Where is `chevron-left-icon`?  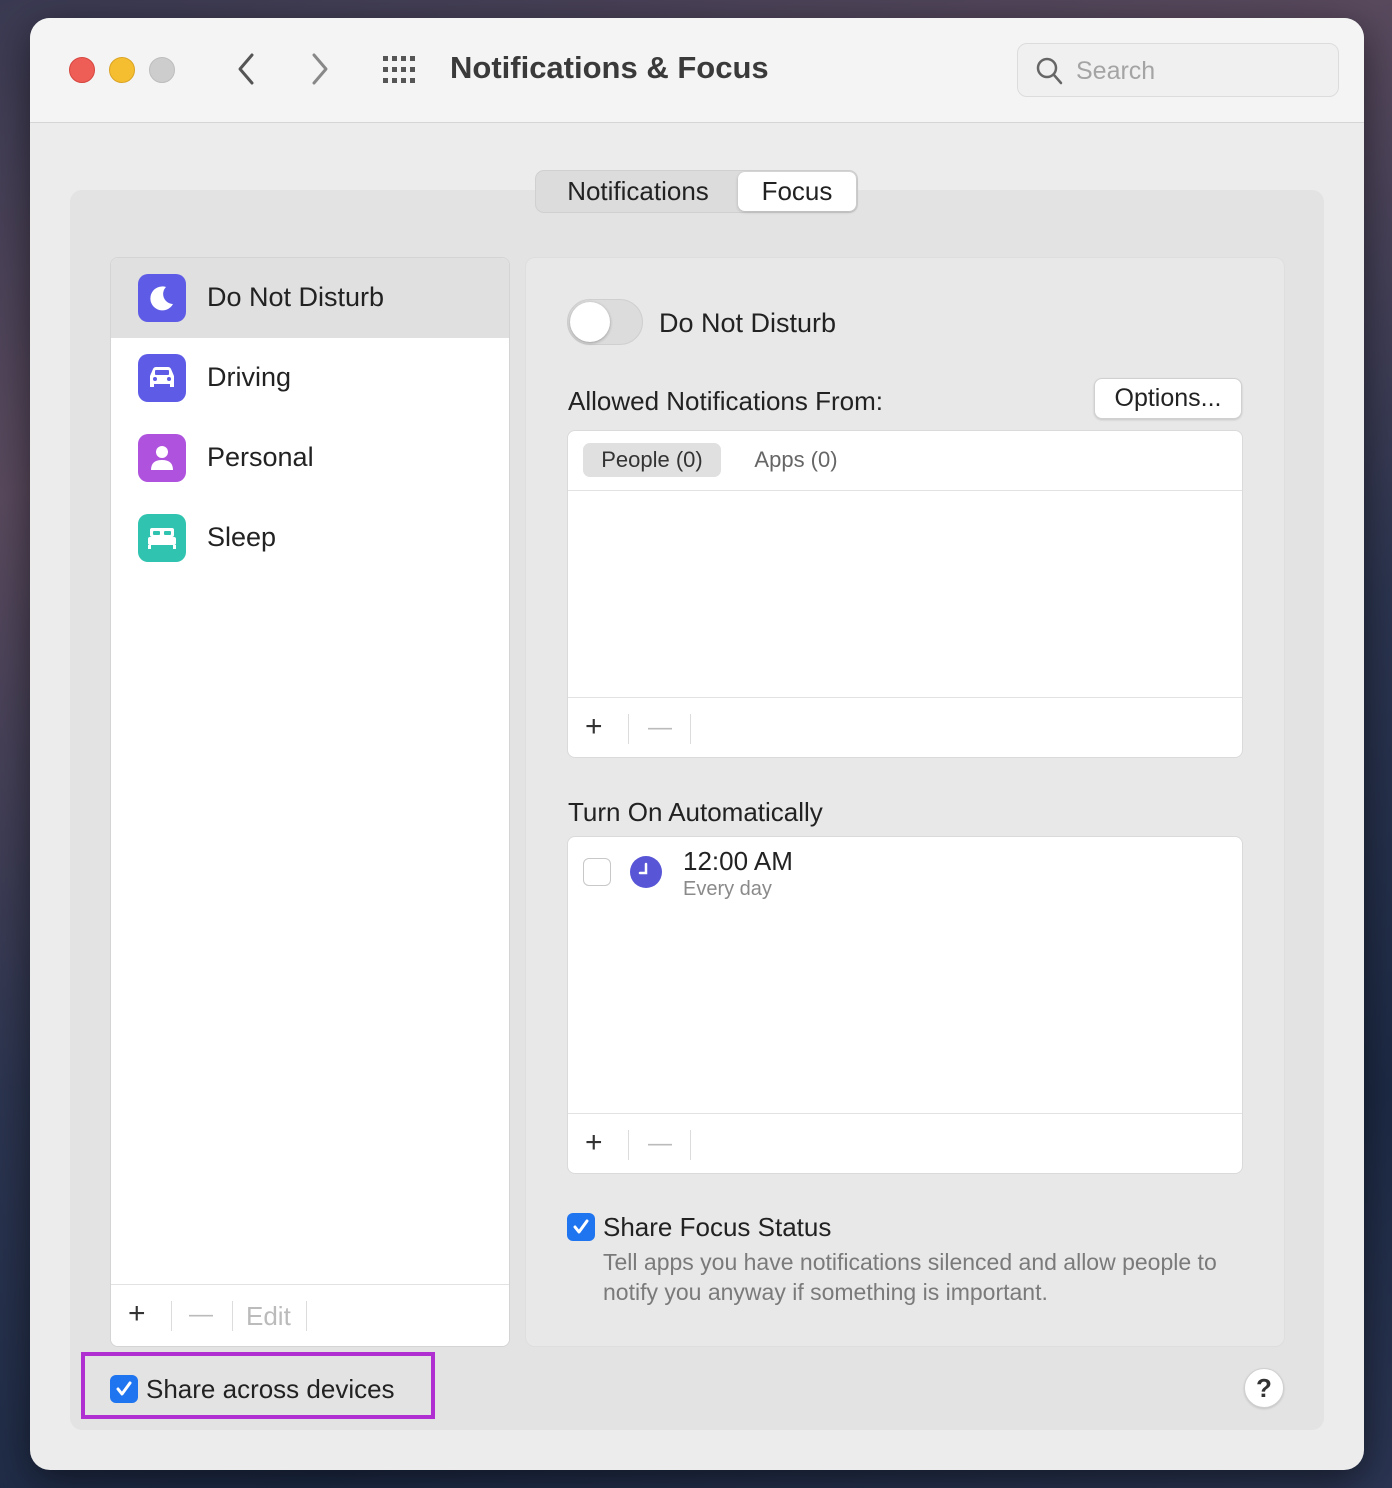
chevron-left-icon is located at coordinates (246, 69).